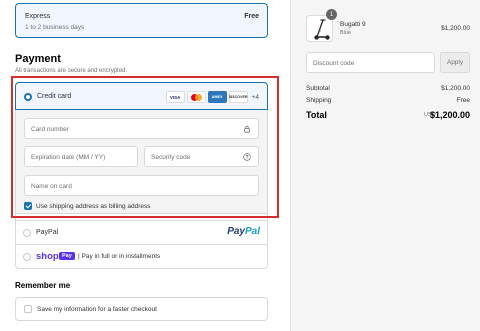  What do you see at coordinates (346, 33) in the screenshot?
I see `product-variant: Blue` at bounding box center [346, 33].